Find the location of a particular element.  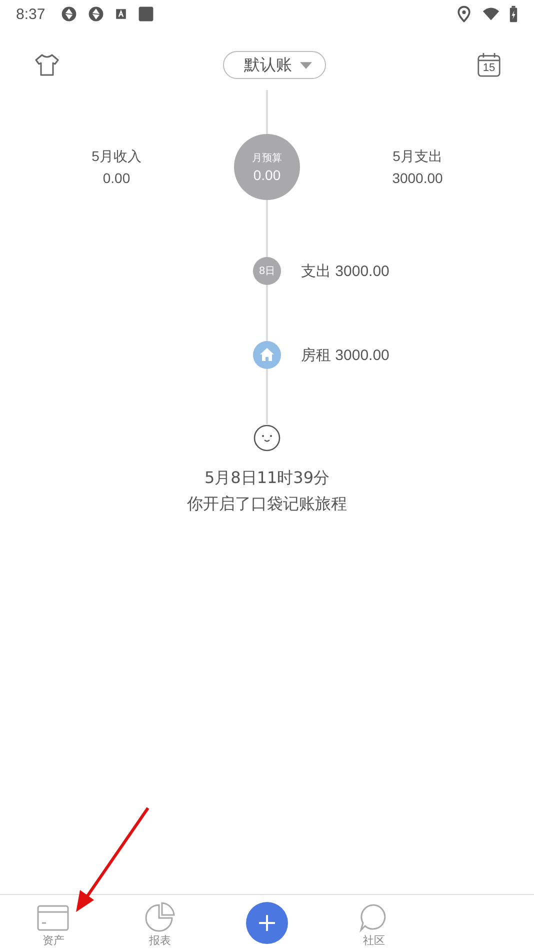

house-icon is located at coordinates (267, 355).